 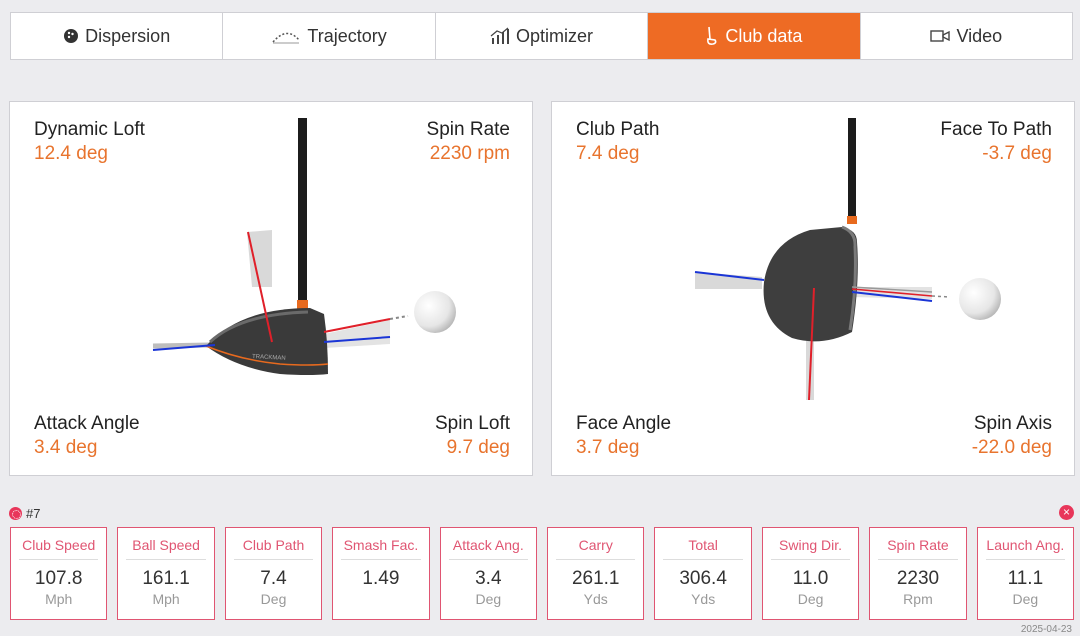 What do you see at coordinates (979, 35) in the screenshot?
I see `tab-label: Video` at bounding box center [979, 35].